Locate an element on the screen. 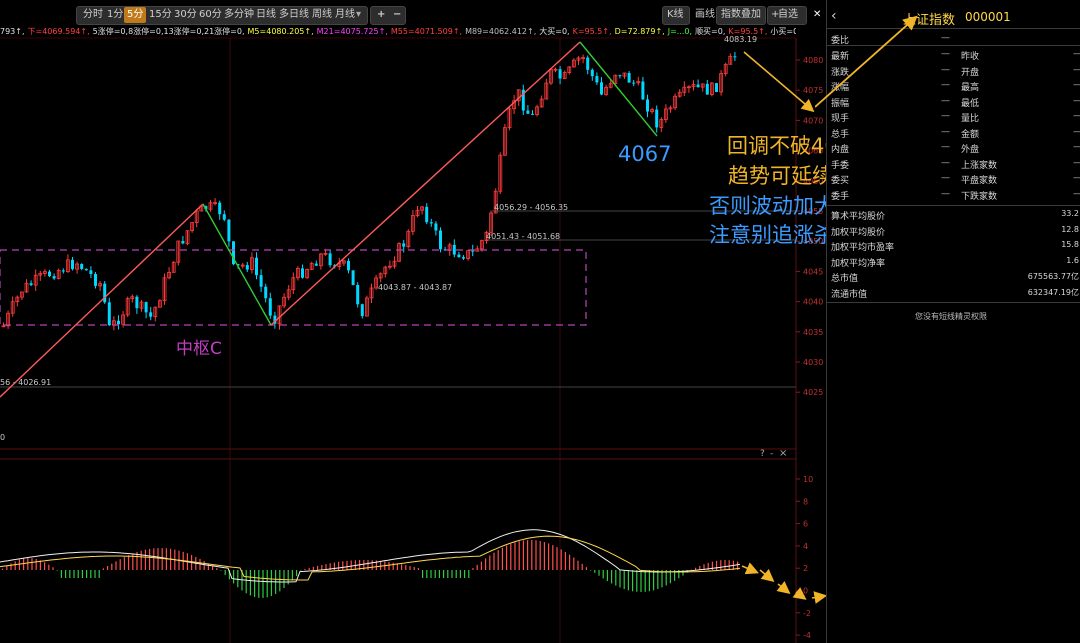 This screenshot has width=1080, height=643. high-price-label: 4083.19 is located at coordinates (741, 39).